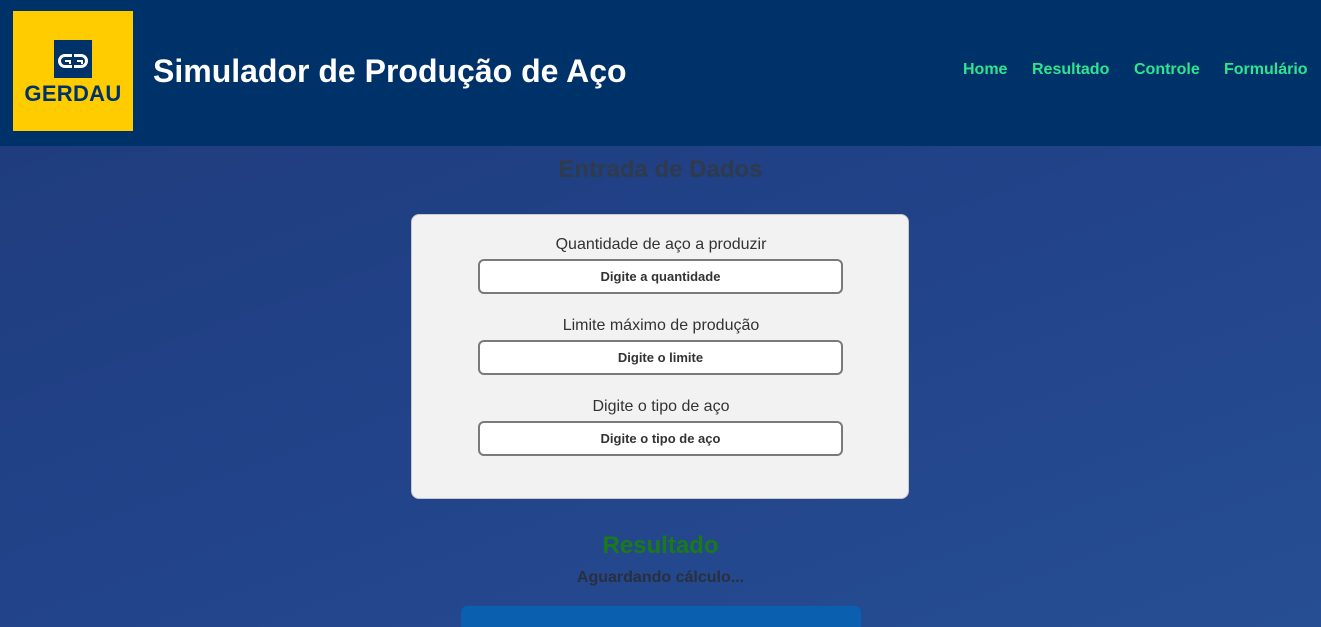  What do you see at coordinates (660, 276) in the screenshot?
I see `quantity-input` at bounding box center [660, 276].